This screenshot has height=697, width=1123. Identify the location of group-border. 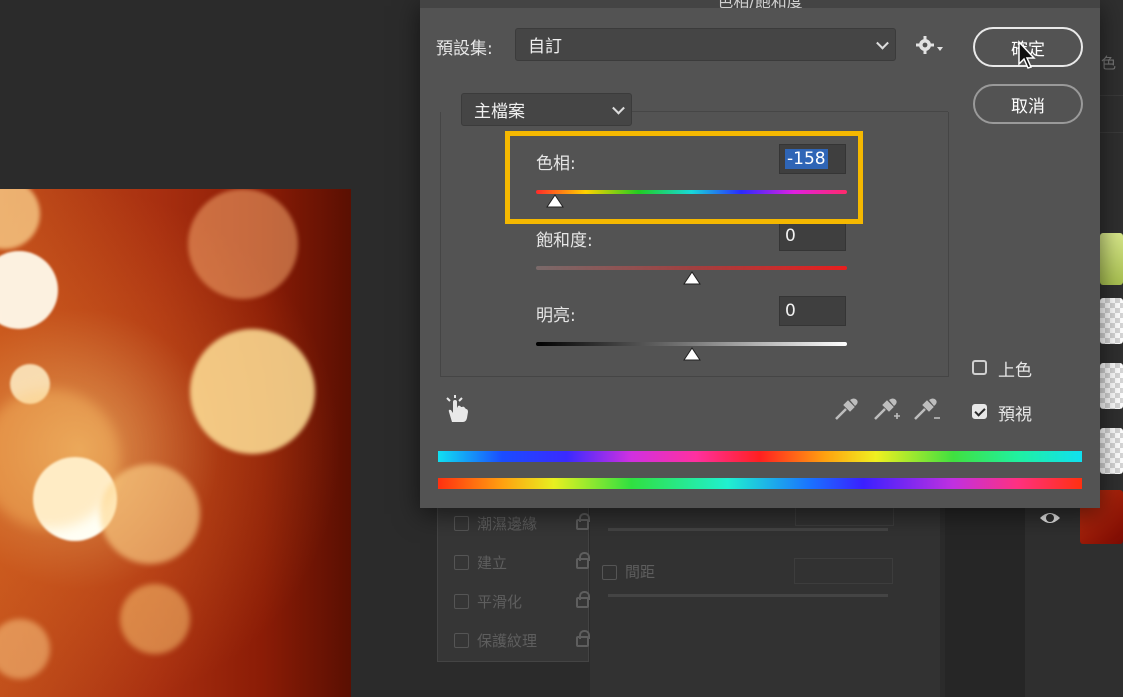
(790, 111).